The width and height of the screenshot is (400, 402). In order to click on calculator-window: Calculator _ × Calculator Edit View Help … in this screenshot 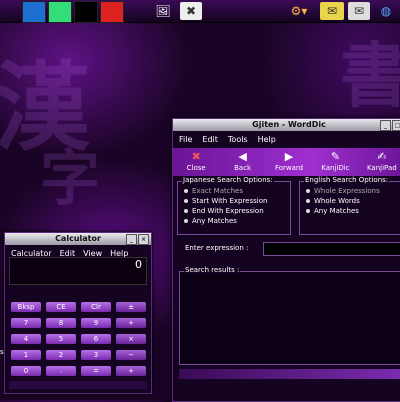, I will do `click(78, 313)`.